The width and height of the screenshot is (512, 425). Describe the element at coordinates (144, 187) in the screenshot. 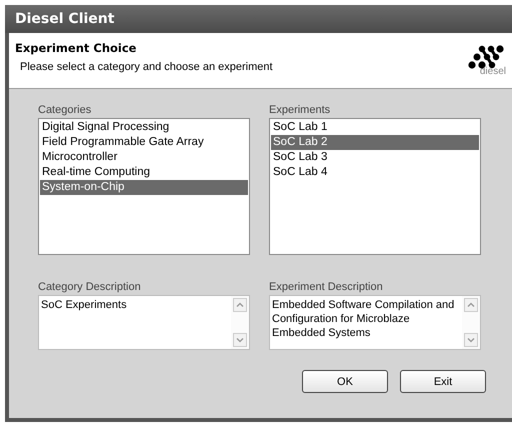

I see `list-item: System-on-Chip` at that location.